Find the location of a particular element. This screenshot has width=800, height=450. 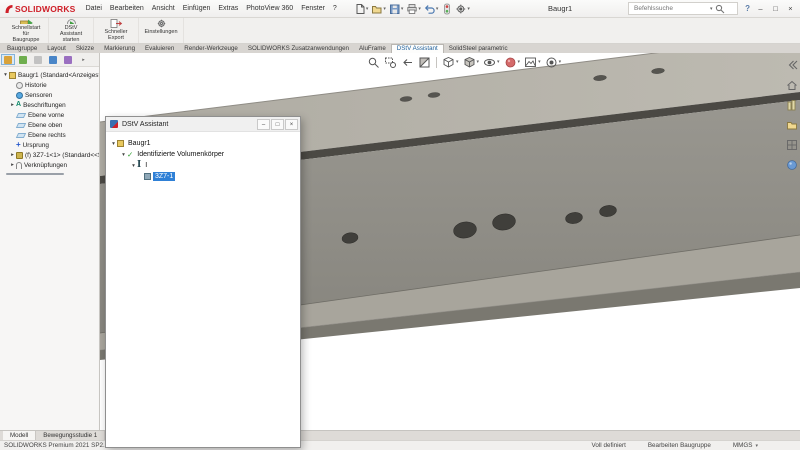

dialog-tree-item-baugr1: ▾ Baugr1 is located at coordinates (203, 143).